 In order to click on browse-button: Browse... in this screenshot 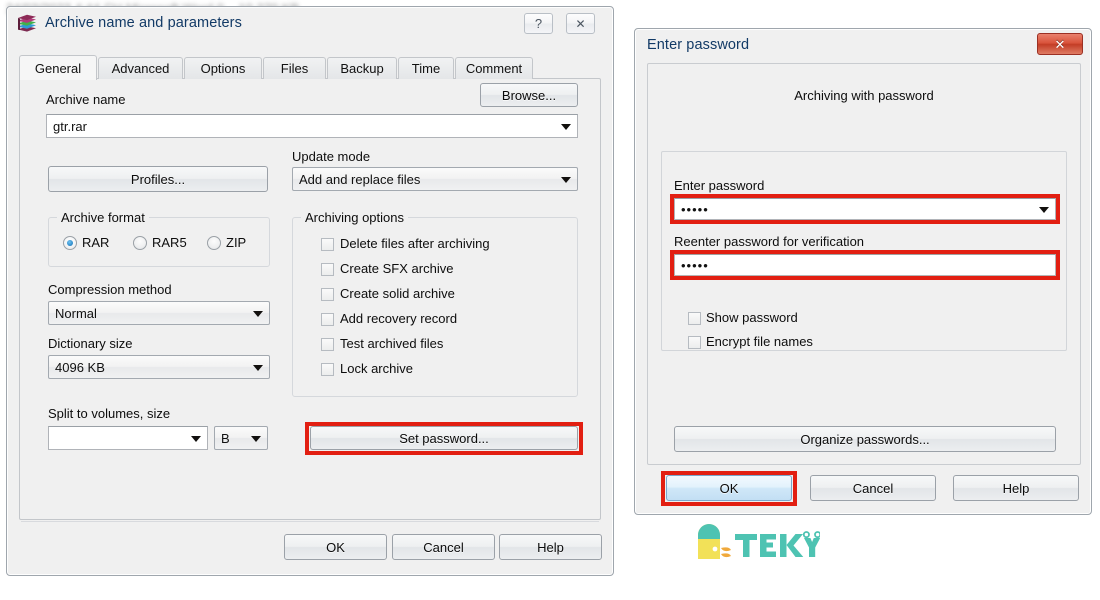, I will do `click(529, 95)`.